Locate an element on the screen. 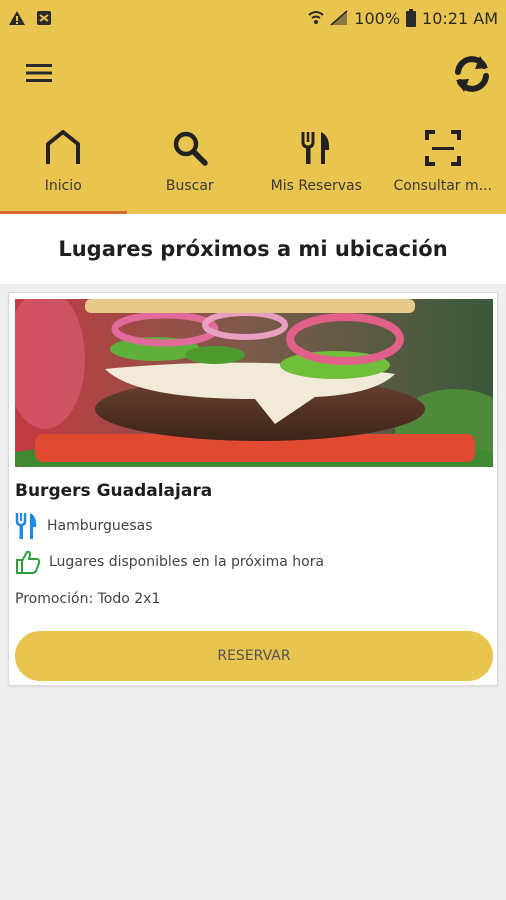 The image size is (506, 900). battery-icon is located at coordinates (411, 18).